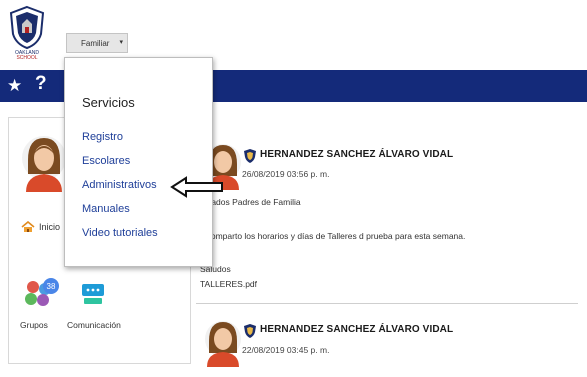 This screenshot has height=377, width=587. Describe the element at coordinates (119, 185) in the screenshot. I see `menu-item-administrativos: Administrativos` at that location.